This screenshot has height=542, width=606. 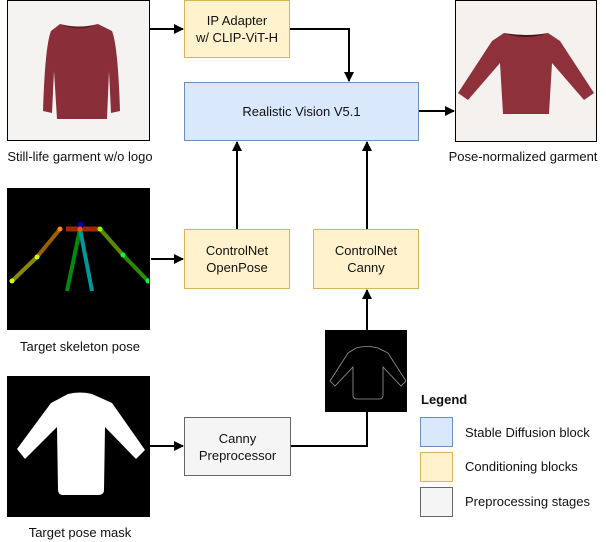 I want to click on garment-outline-icon, so click(x=367, y=373).